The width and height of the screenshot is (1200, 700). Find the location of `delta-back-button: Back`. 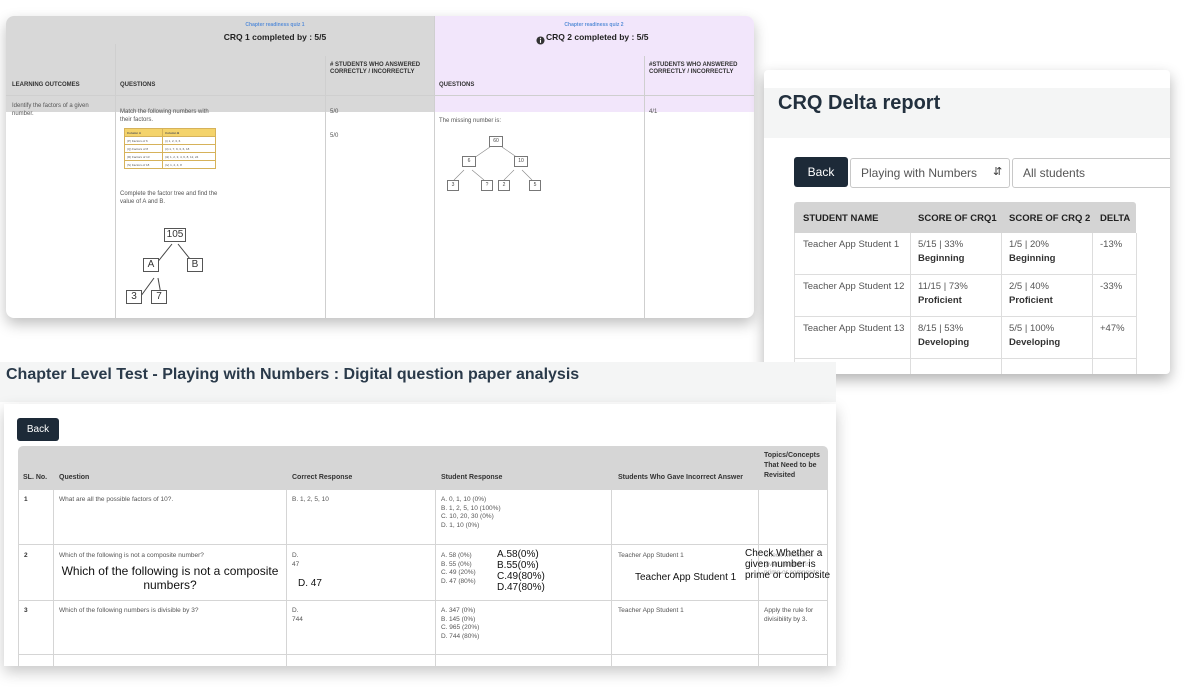

delta-back-button: Back is located at coordinates (821, 172).